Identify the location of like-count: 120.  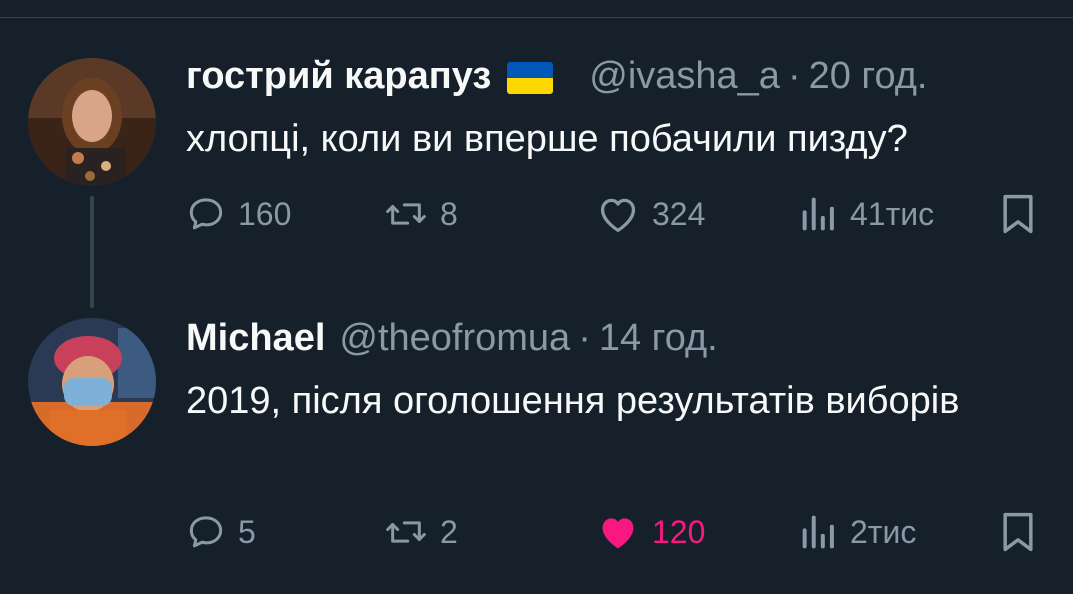
(679, 531).